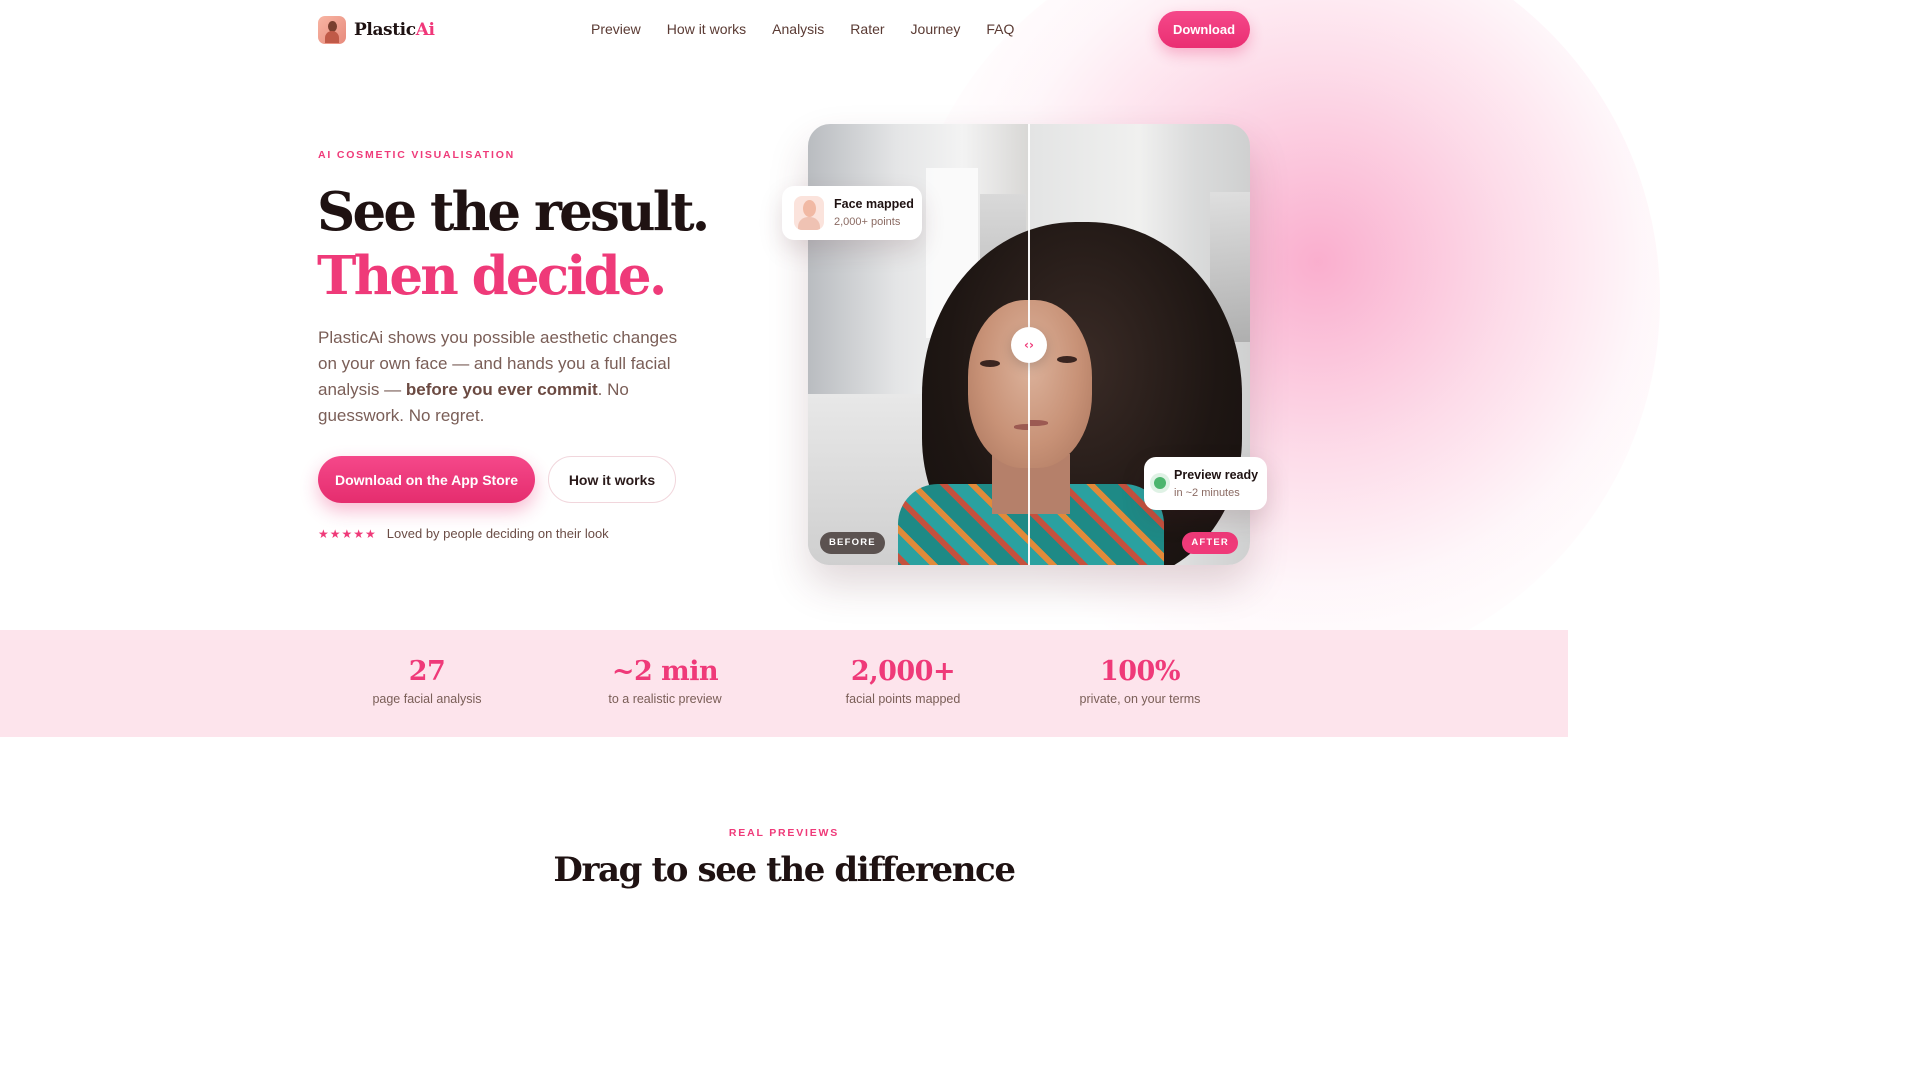 Image resolution: width=1920 pixels, height=1080 pixels. Describe the element at coordinates (903, 699) in the screenshot. I see `stat-label: facial points mapped` at that location.